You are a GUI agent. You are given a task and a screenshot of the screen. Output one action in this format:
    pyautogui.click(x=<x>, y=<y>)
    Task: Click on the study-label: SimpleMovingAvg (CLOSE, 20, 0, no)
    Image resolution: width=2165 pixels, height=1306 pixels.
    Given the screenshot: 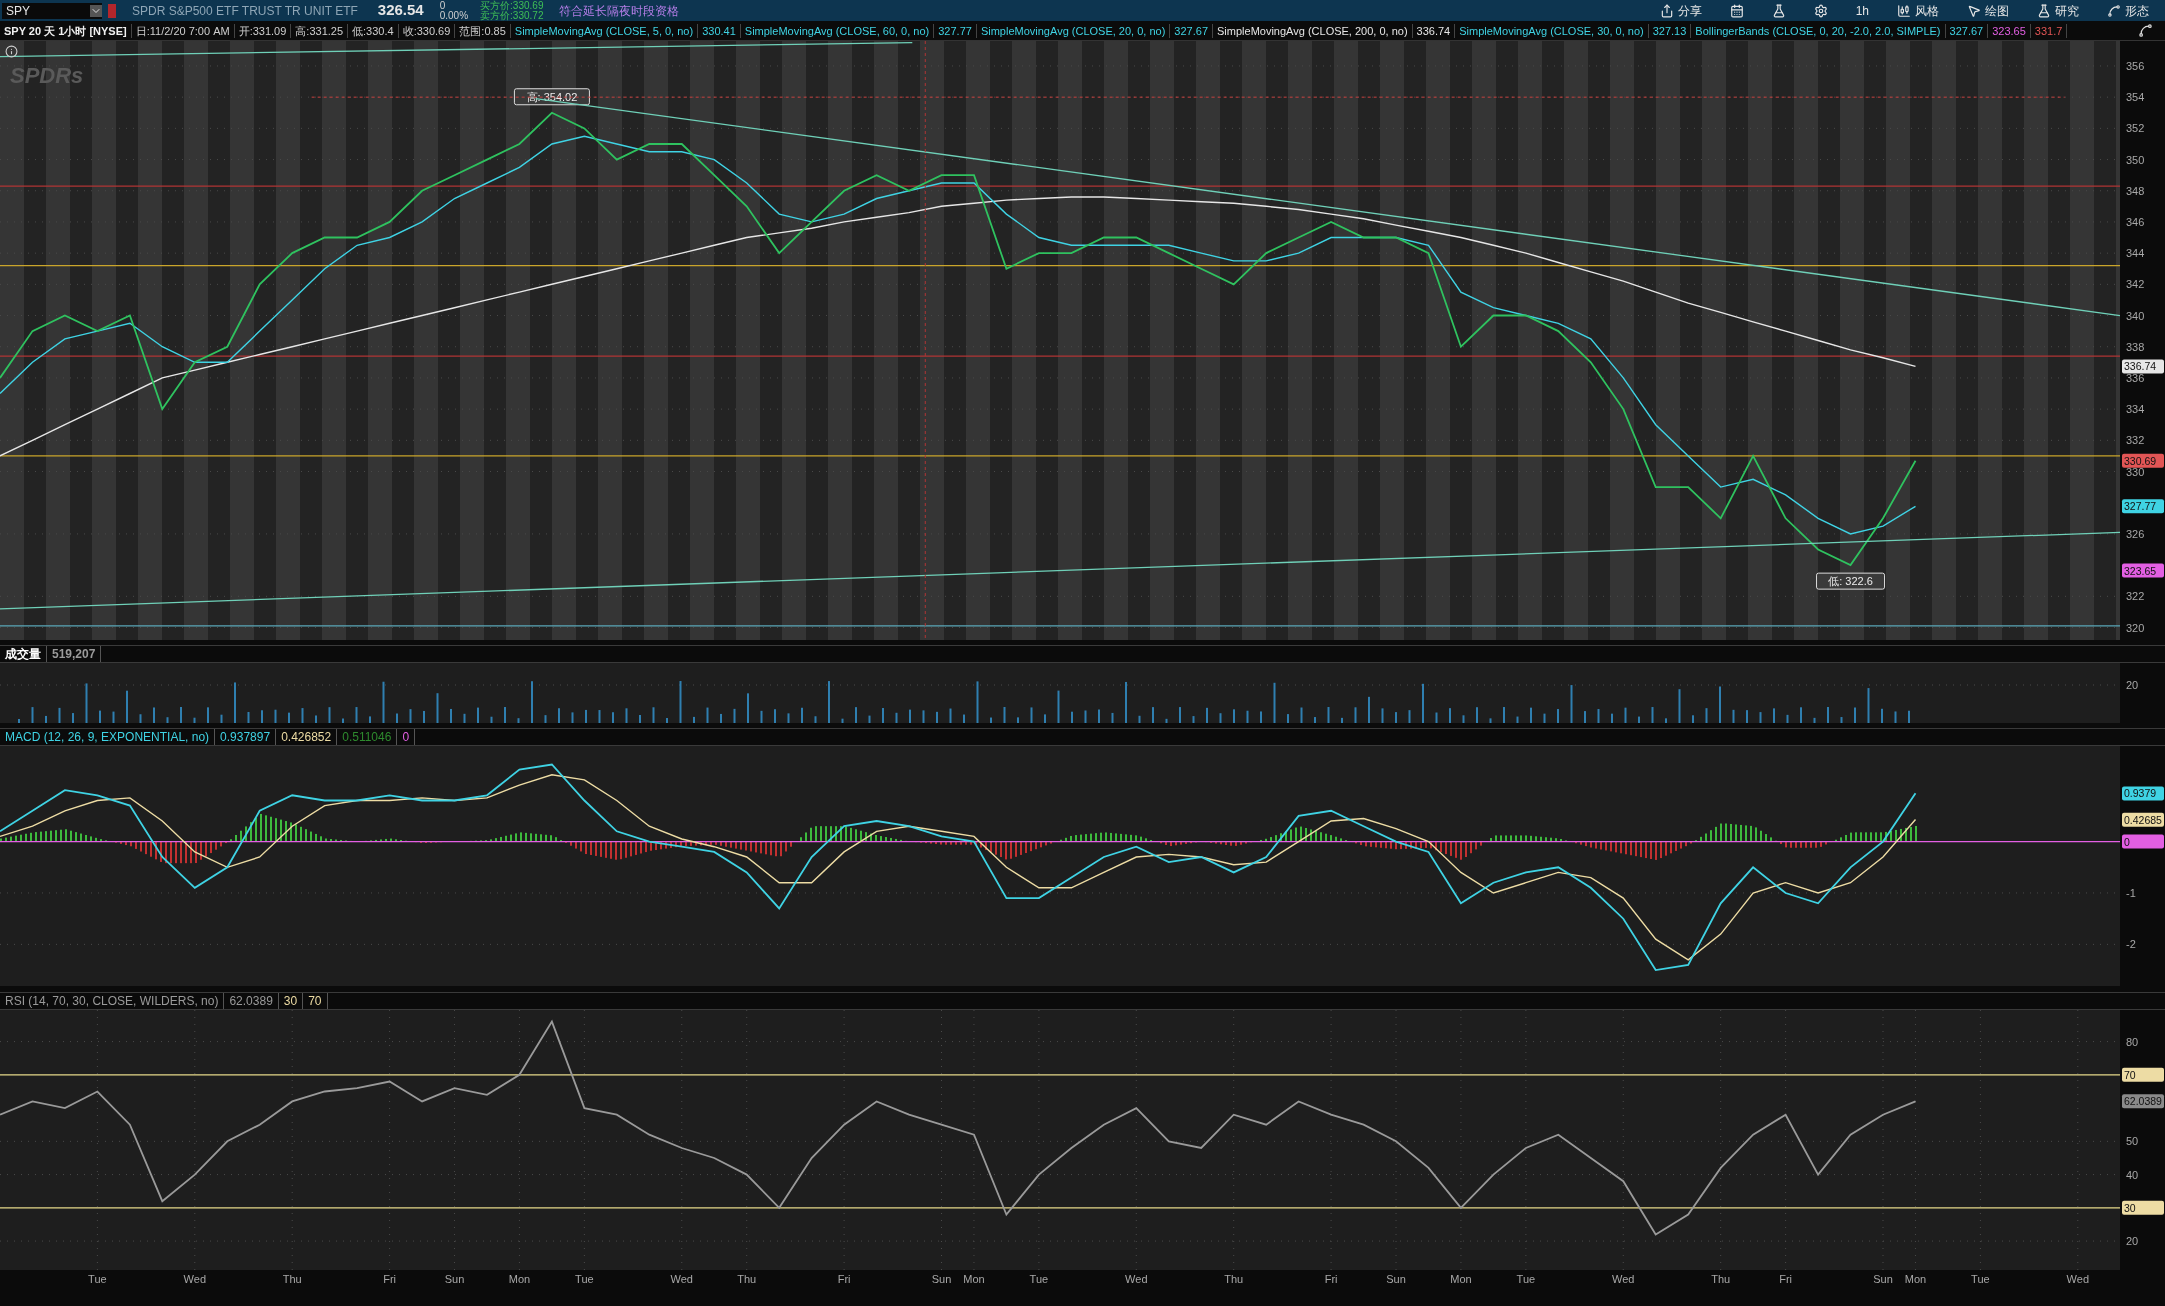 What is the action you would take?
    pyautogui.click(x=1073, y=30)
    